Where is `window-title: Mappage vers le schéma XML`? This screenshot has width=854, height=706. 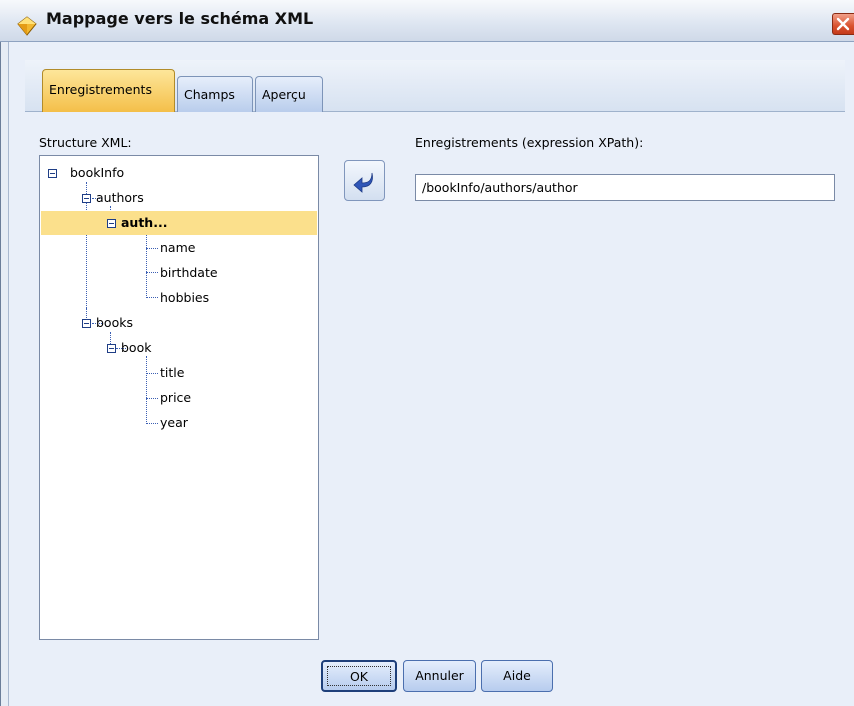 window-title: Mappage vers le schéma XML is located at coordinates (180, 18).